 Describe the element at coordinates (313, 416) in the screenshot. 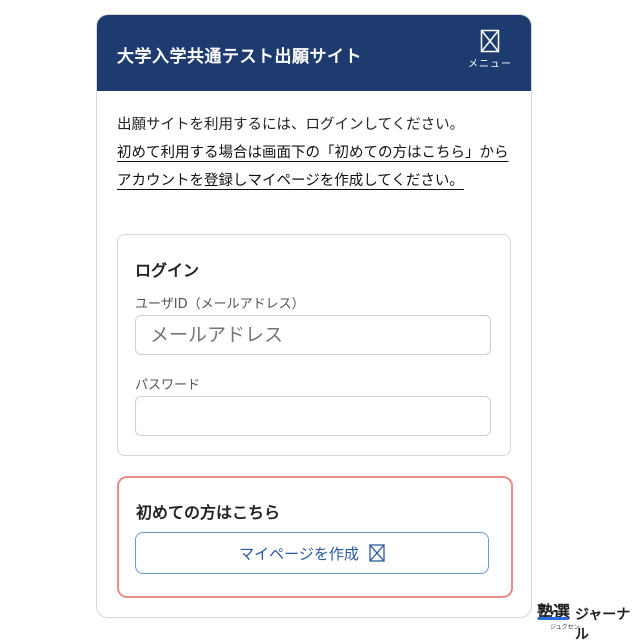

I see `password-input` at that location.